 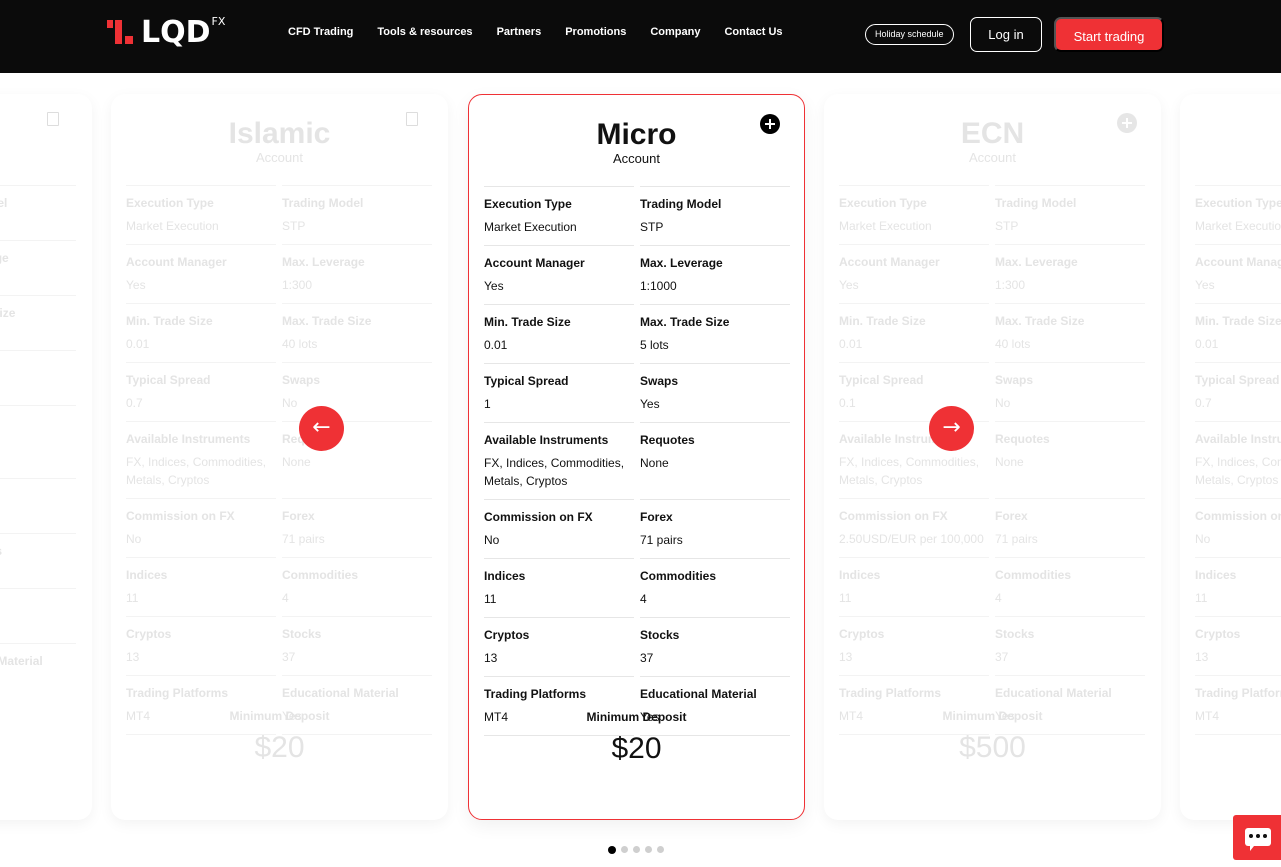 I want to click on spec-cell: Max. Leverage 1:1000, so click(x=715, y=274).